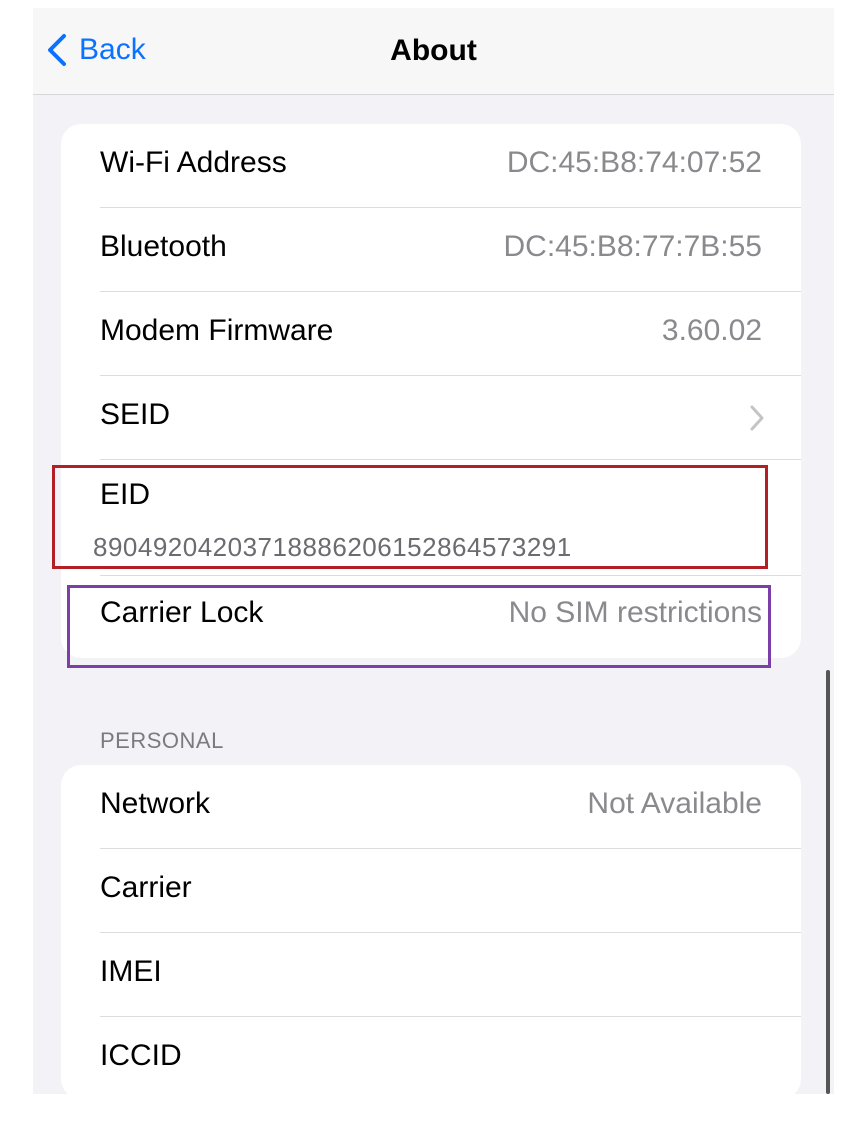  I want to click on network-value: Not Available, so click(674, 803).